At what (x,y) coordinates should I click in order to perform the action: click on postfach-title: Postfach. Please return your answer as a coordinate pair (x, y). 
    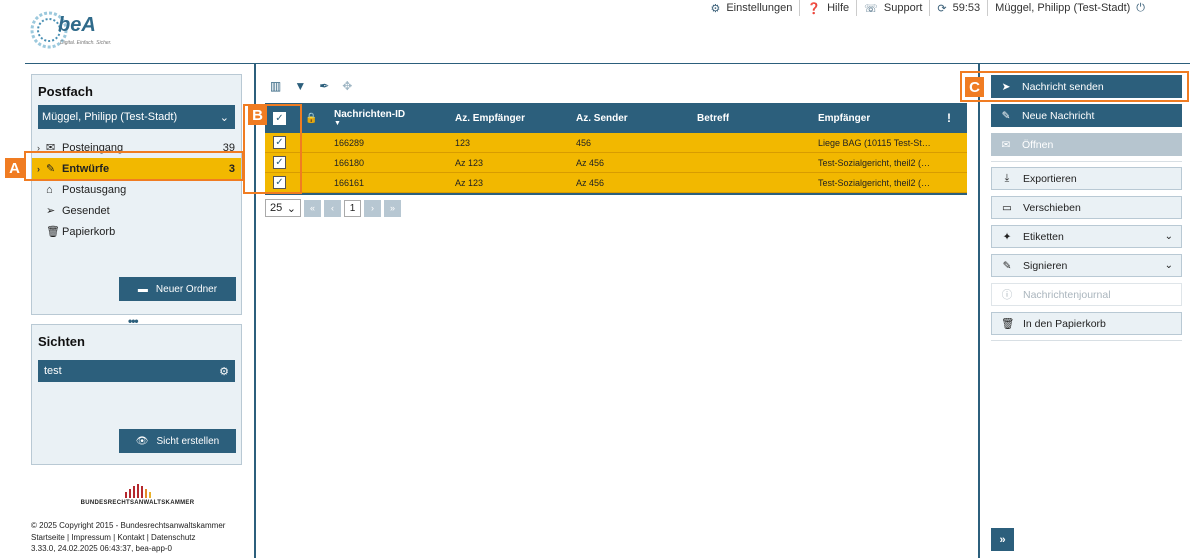
    Looking at the image, I should click on (65, 91).